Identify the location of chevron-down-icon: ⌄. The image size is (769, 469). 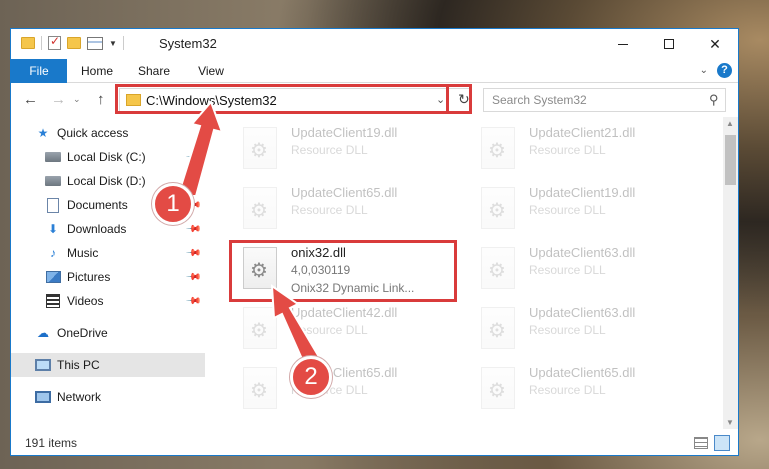
(440, 99).